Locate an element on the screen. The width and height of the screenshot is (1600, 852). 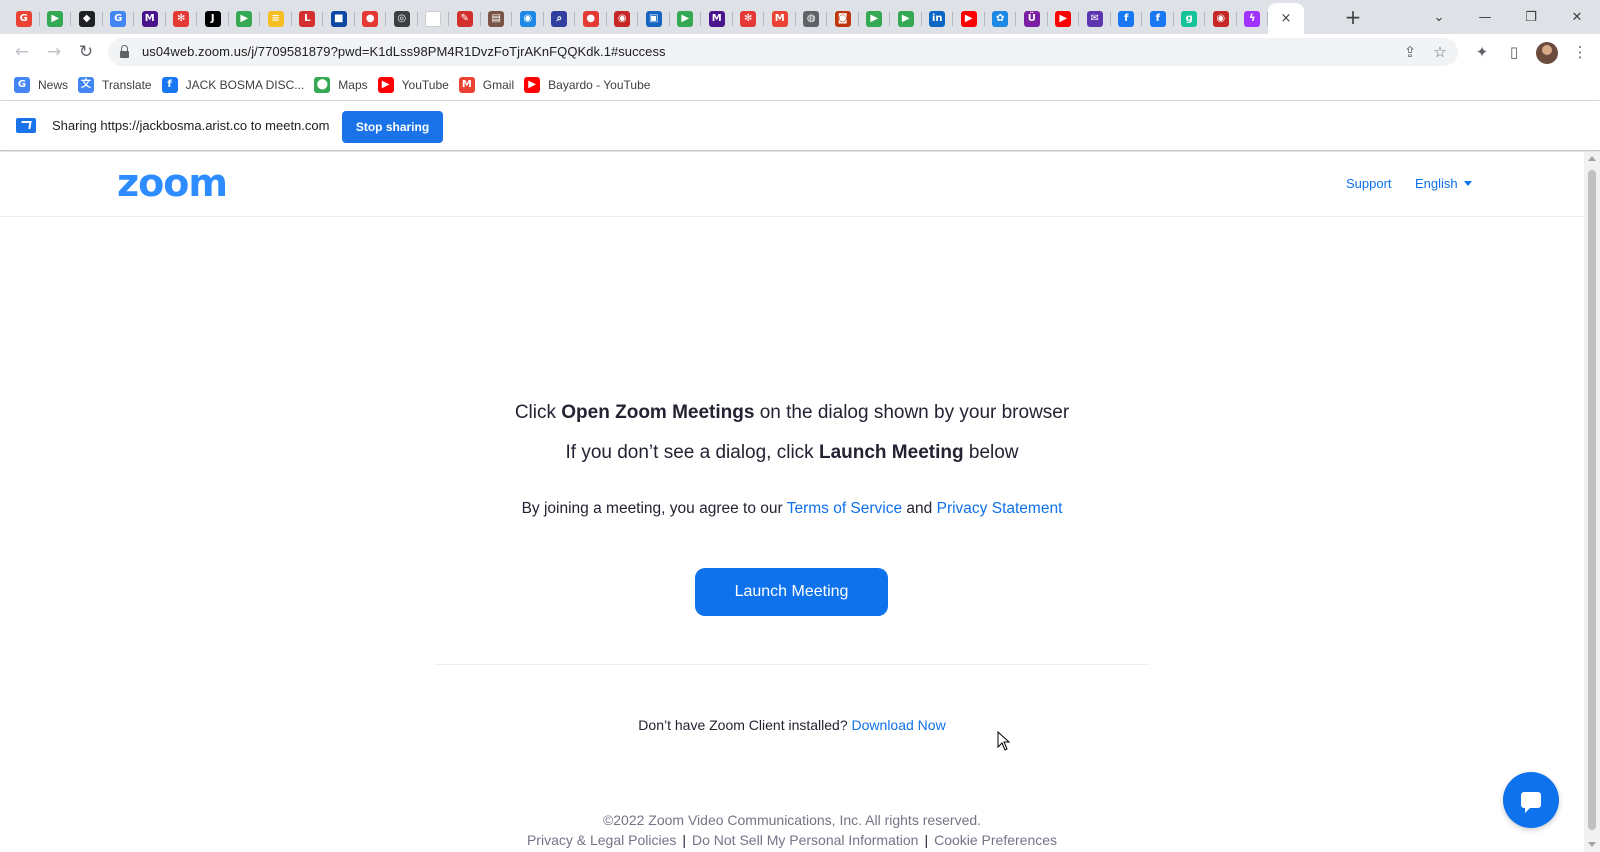
side-panel-icon: ▯ is located at coordinates (1514, 52).